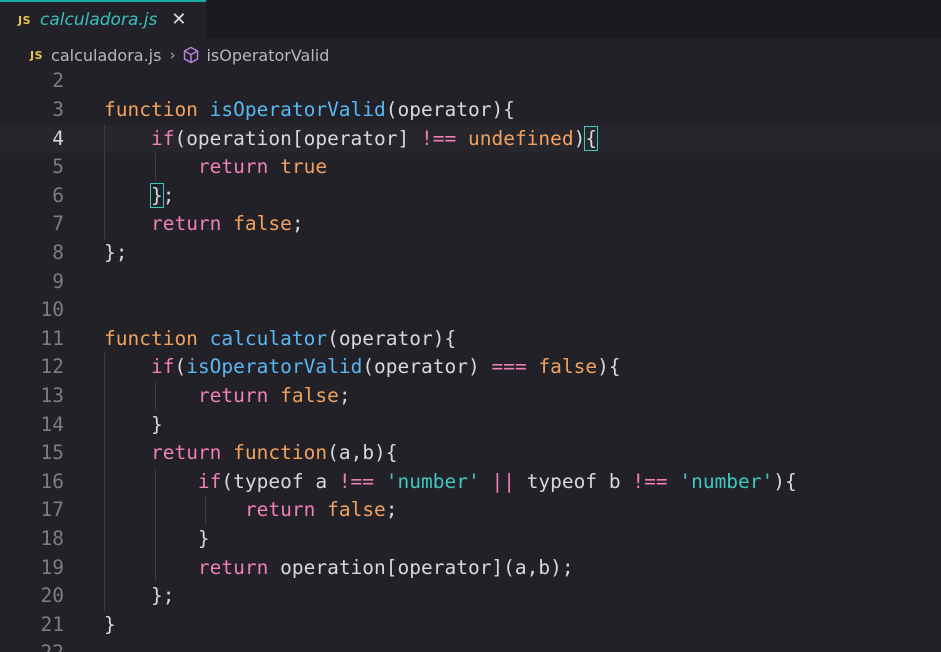  What do you see at coordinates (178, 20) in the screenshot?
I see `close-icon: ✕` at bounding box center [178, 20].